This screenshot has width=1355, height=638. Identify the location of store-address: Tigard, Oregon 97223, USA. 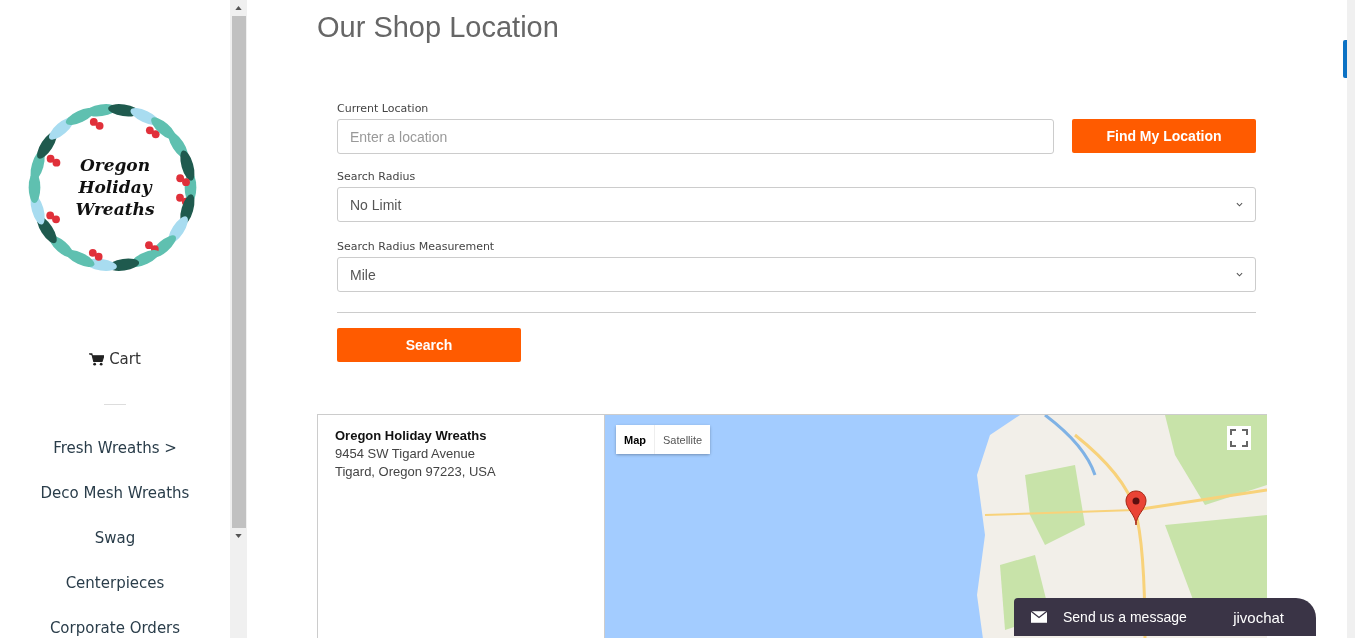
(416, 472).